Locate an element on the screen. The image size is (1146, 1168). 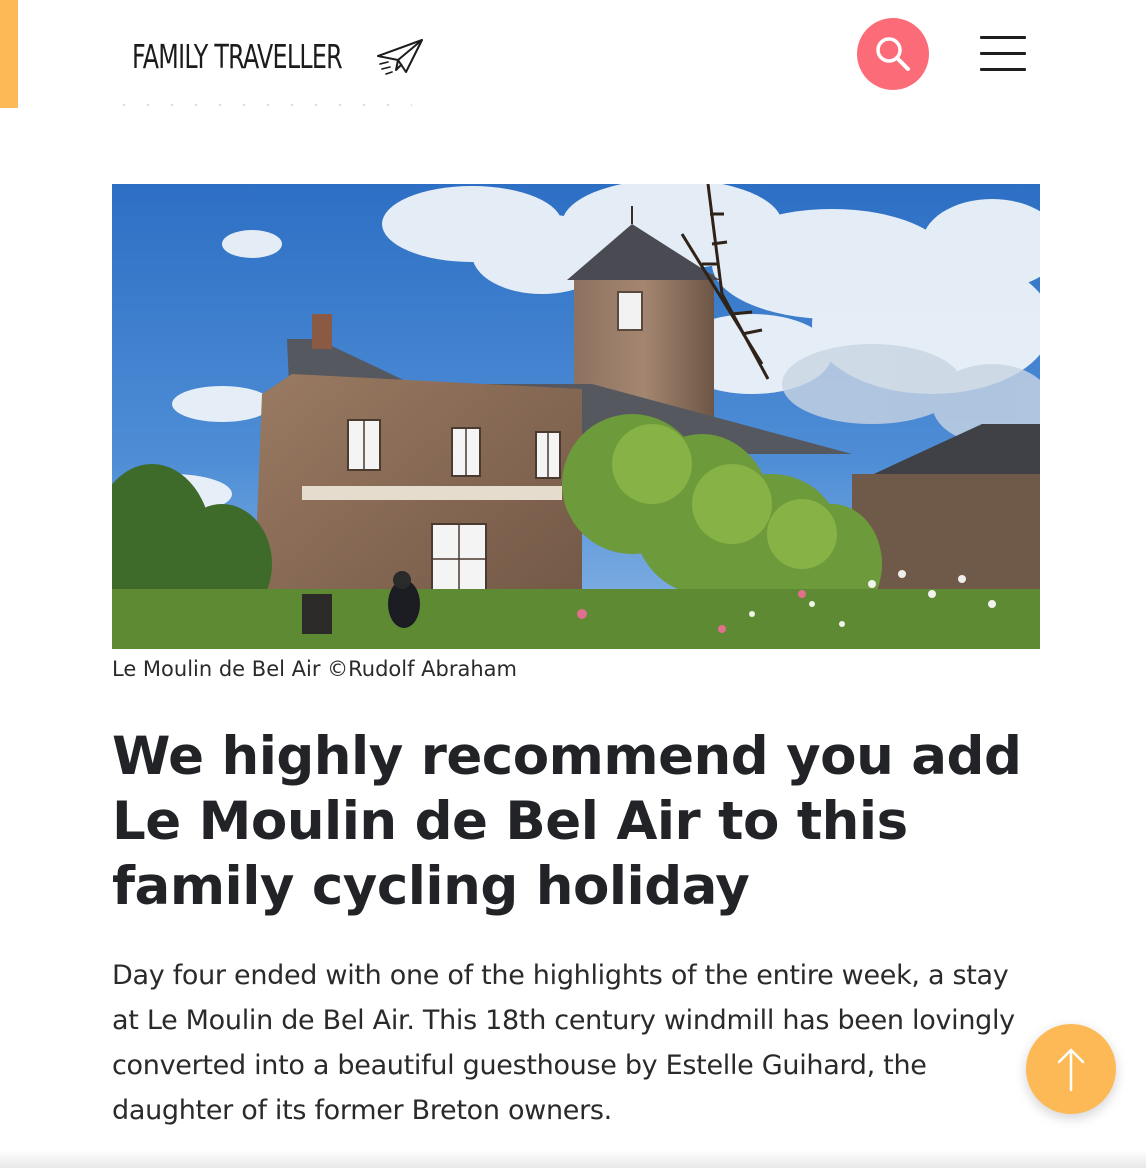
arrow-up-icon is located at coordinates (1071, 1070).